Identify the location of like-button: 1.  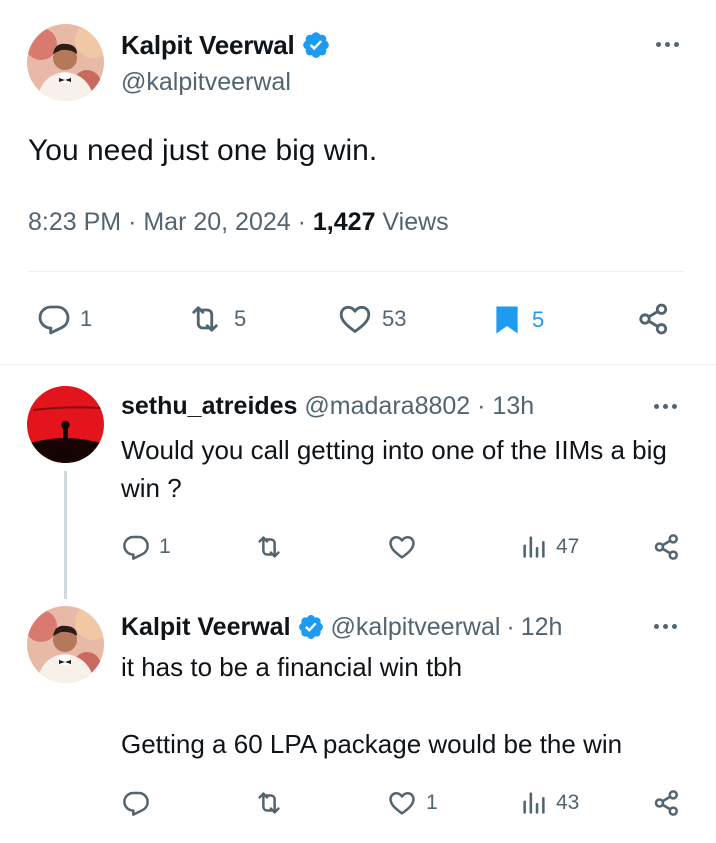
(412, 803).